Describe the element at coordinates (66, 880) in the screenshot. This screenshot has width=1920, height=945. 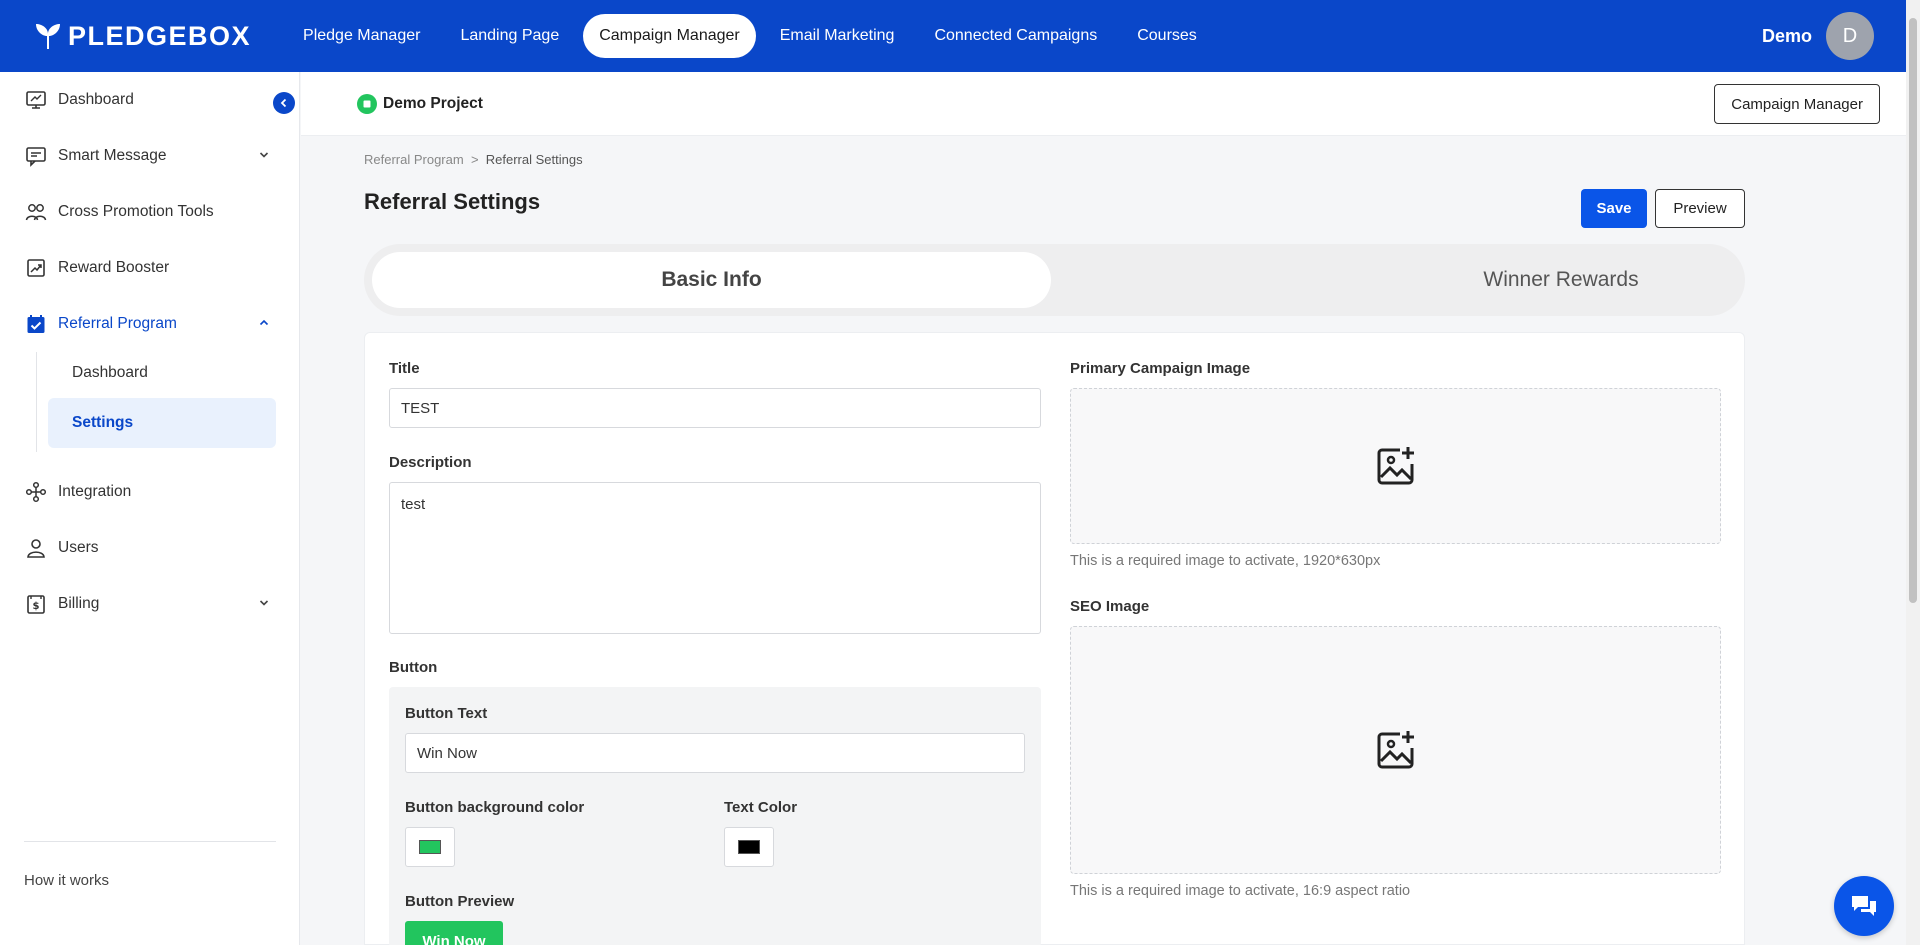
I see `how-it-works-link: How it works` at that location.